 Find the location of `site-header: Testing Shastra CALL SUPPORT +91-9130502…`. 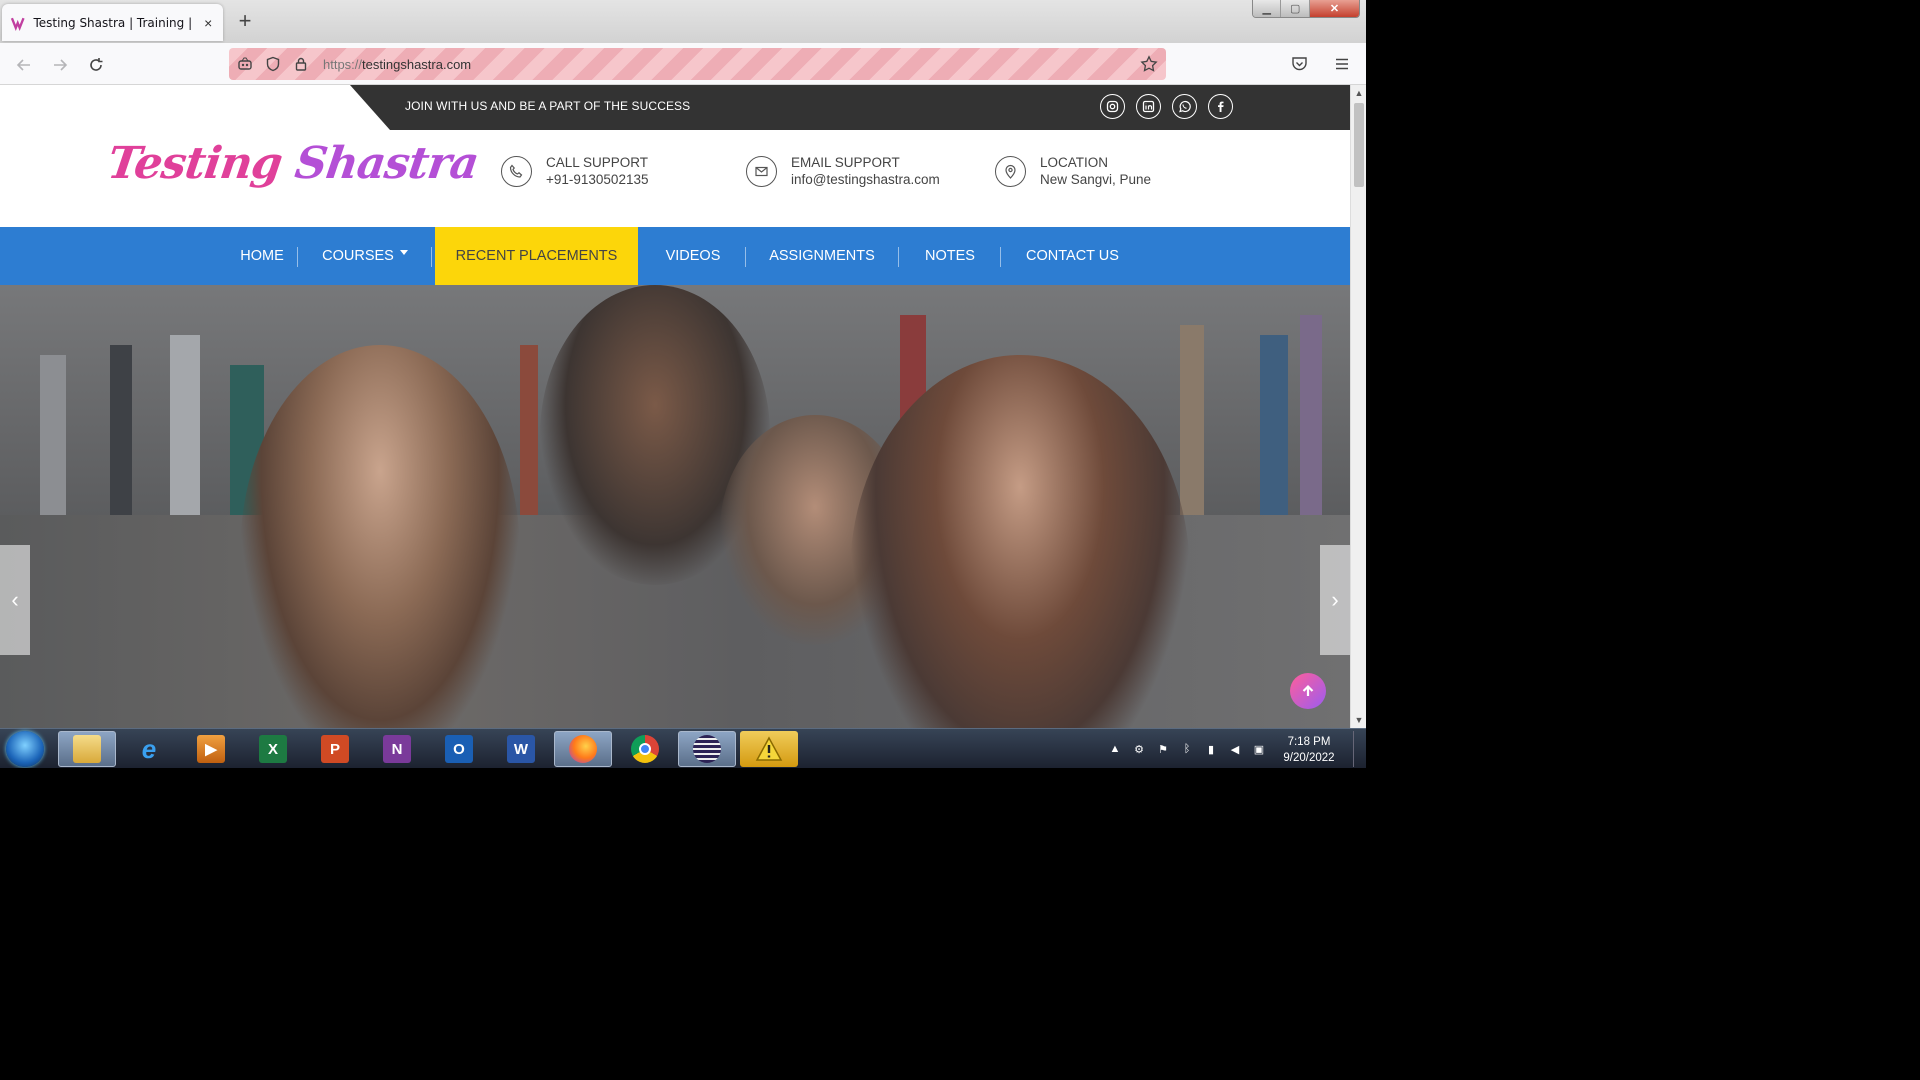

site-header: Testing Shastra CALL SUPPORT +91-9130502… is located at coordinates (675, 178).